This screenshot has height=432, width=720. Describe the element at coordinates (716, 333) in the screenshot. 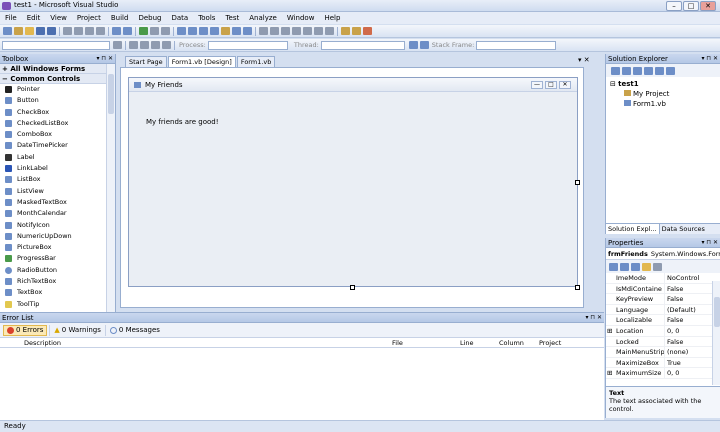

I see `properties-scrollbar` at that location.